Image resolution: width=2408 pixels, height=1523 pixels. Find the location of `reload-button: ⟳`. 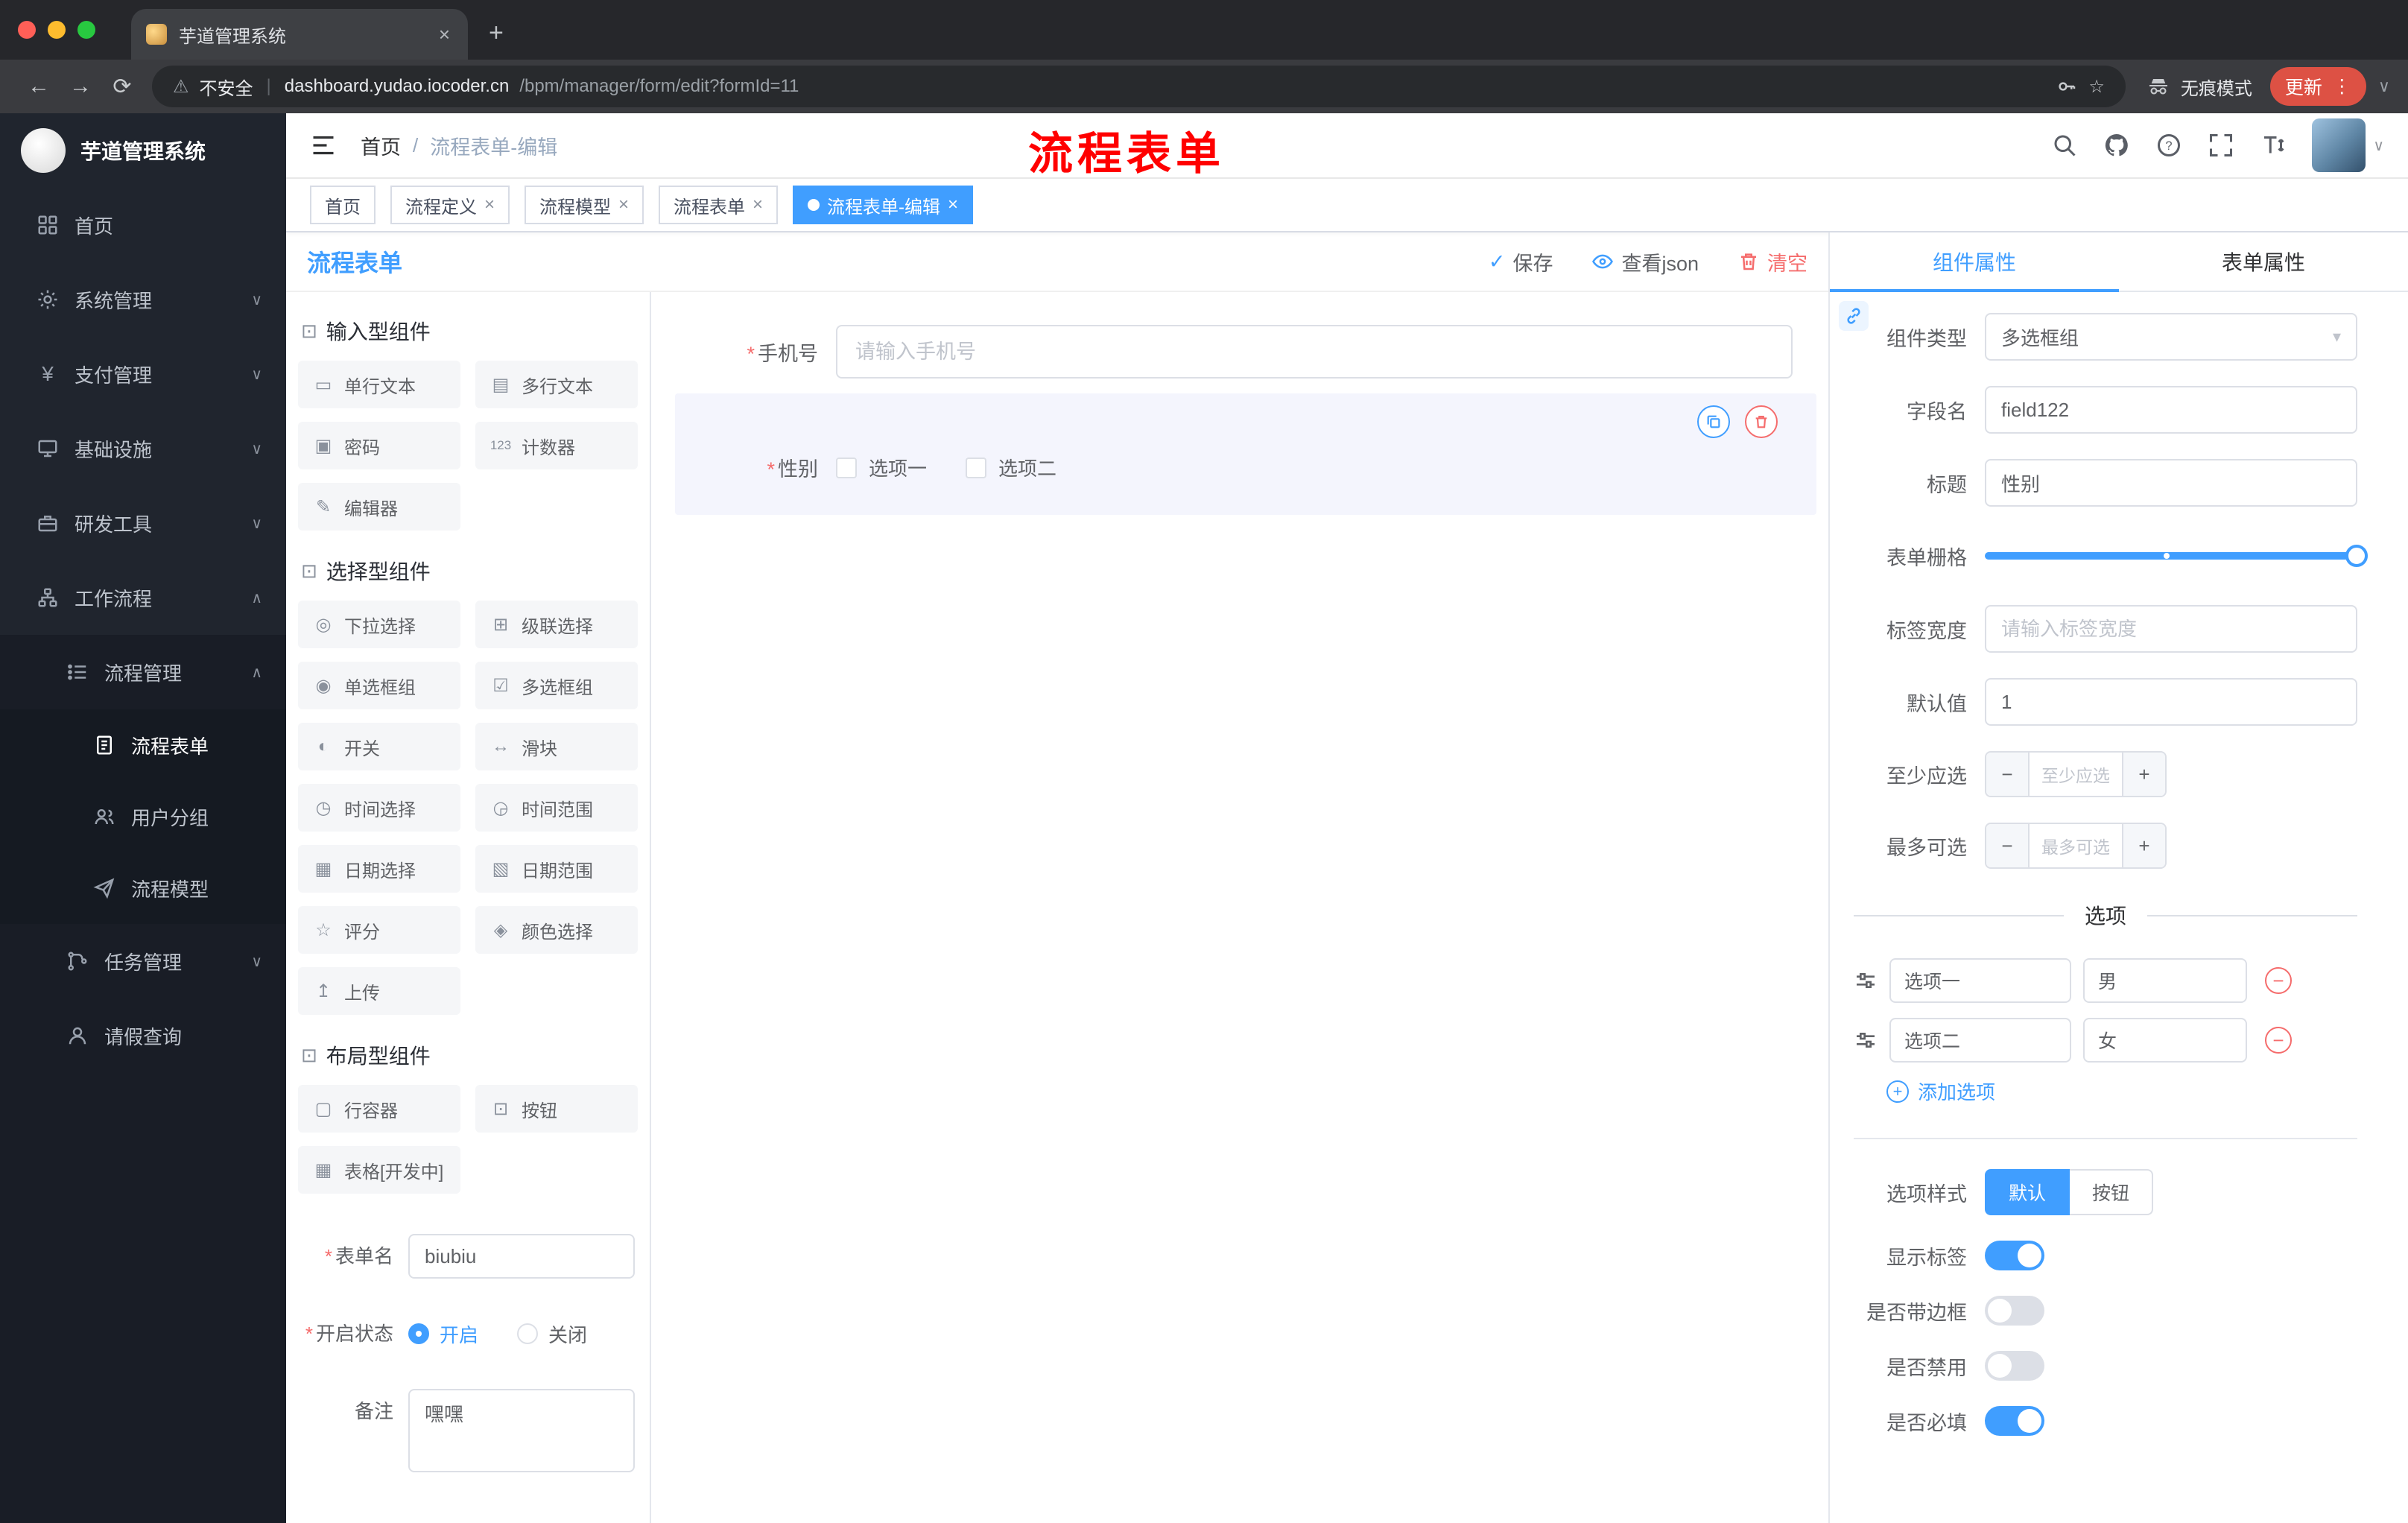

reload-button: ⟳ is located at coordinates (122, 87).